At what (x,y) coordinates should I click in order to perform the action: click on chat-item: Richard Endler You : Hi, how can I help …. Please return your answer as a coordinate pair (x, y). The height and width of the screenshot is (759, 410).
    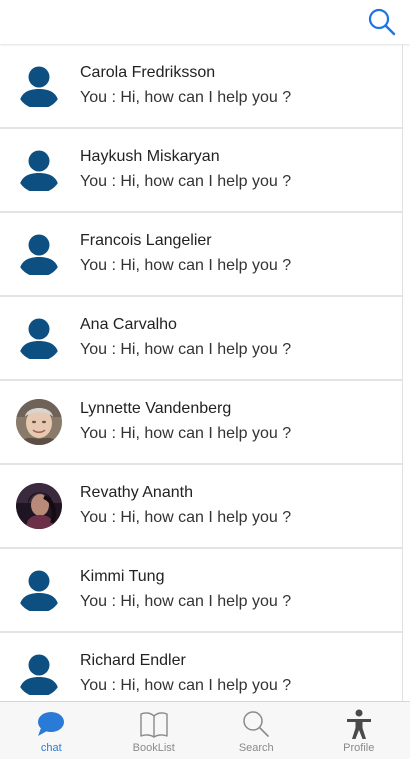
    Looking at the image, I should click on (201, 667).